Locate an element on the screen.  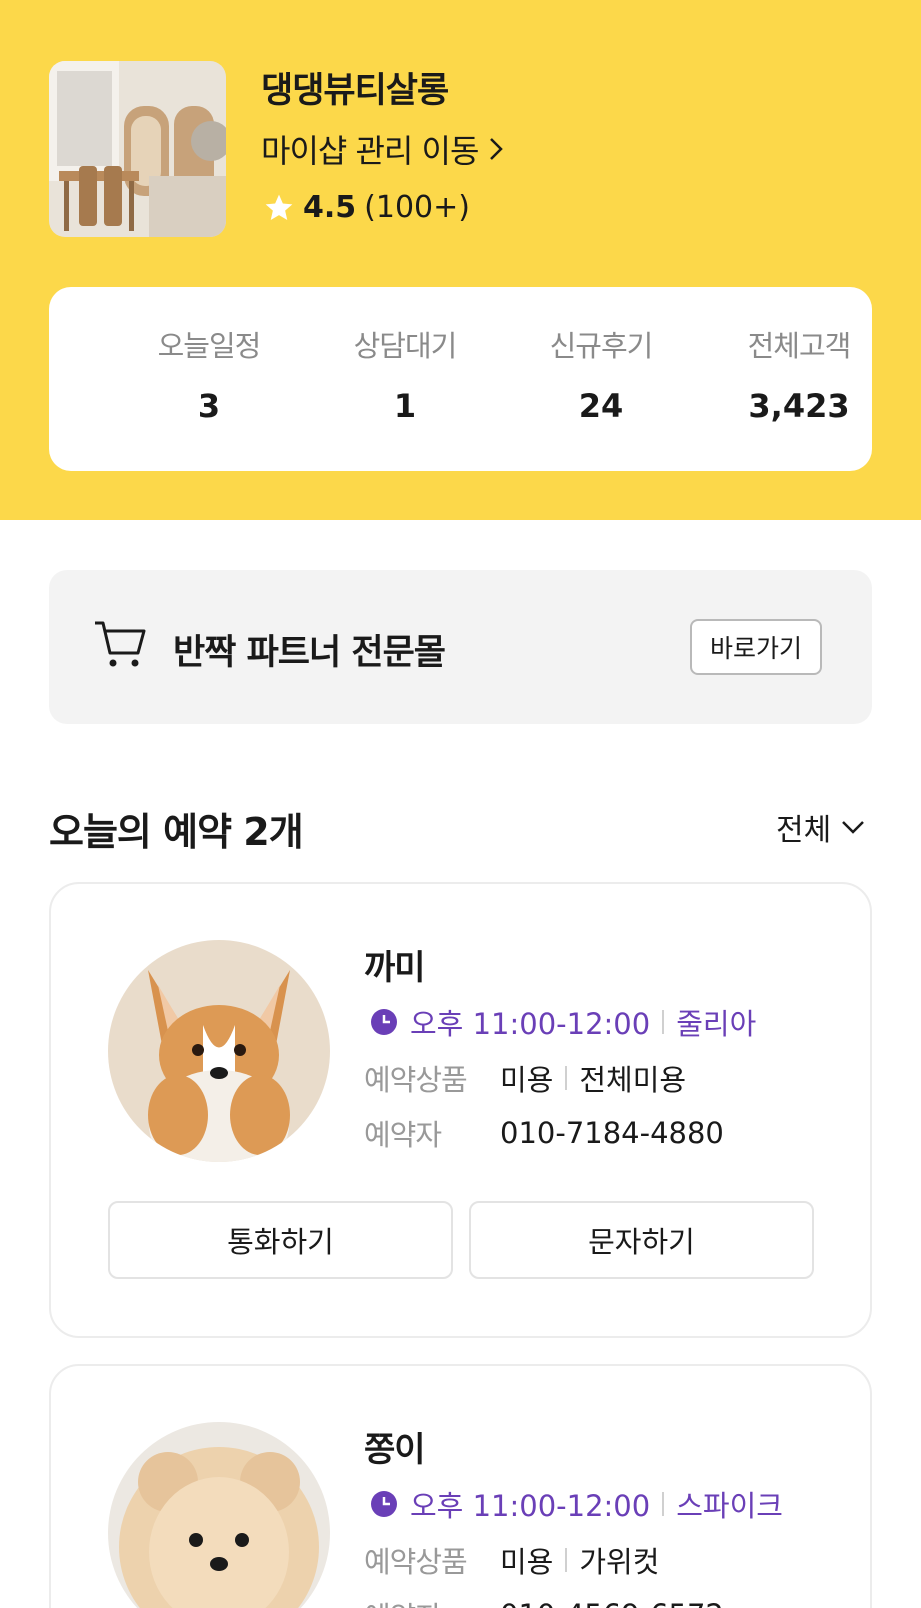
product-value: 미용 전체미용 is located at coordinates (593, 1078).